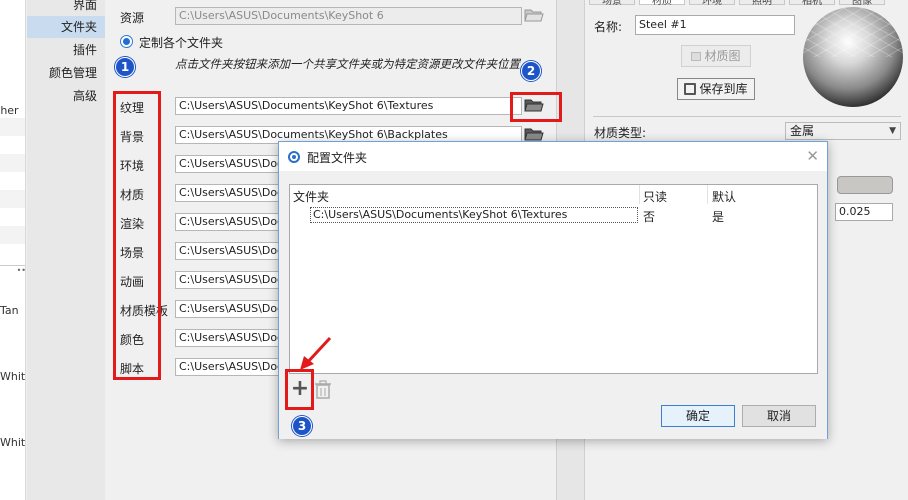 The width and height of the screenshot is (908, 500). What do you see at coordinates (132, 195) in the screenshot?
I see `folder-label-materials: 材质` at bounding box center [132, 195].